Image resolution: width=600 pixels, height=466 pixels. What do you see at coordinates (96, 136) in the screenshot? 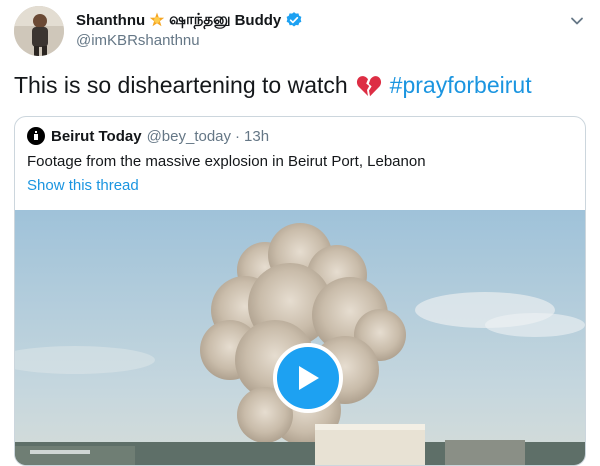
I see `quoted-author-name: Beirut Today` at bounding box center [96, 136].